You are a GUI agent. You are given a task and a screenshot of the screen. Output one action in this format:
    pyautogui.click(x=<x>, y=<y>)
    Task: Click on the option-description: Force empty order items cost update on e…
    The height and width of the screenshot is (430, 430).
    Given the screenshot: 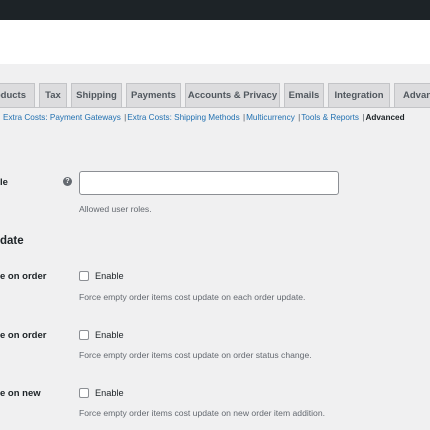 What is the action you would take?
    pyautogui.click(x=192, y=297)
    